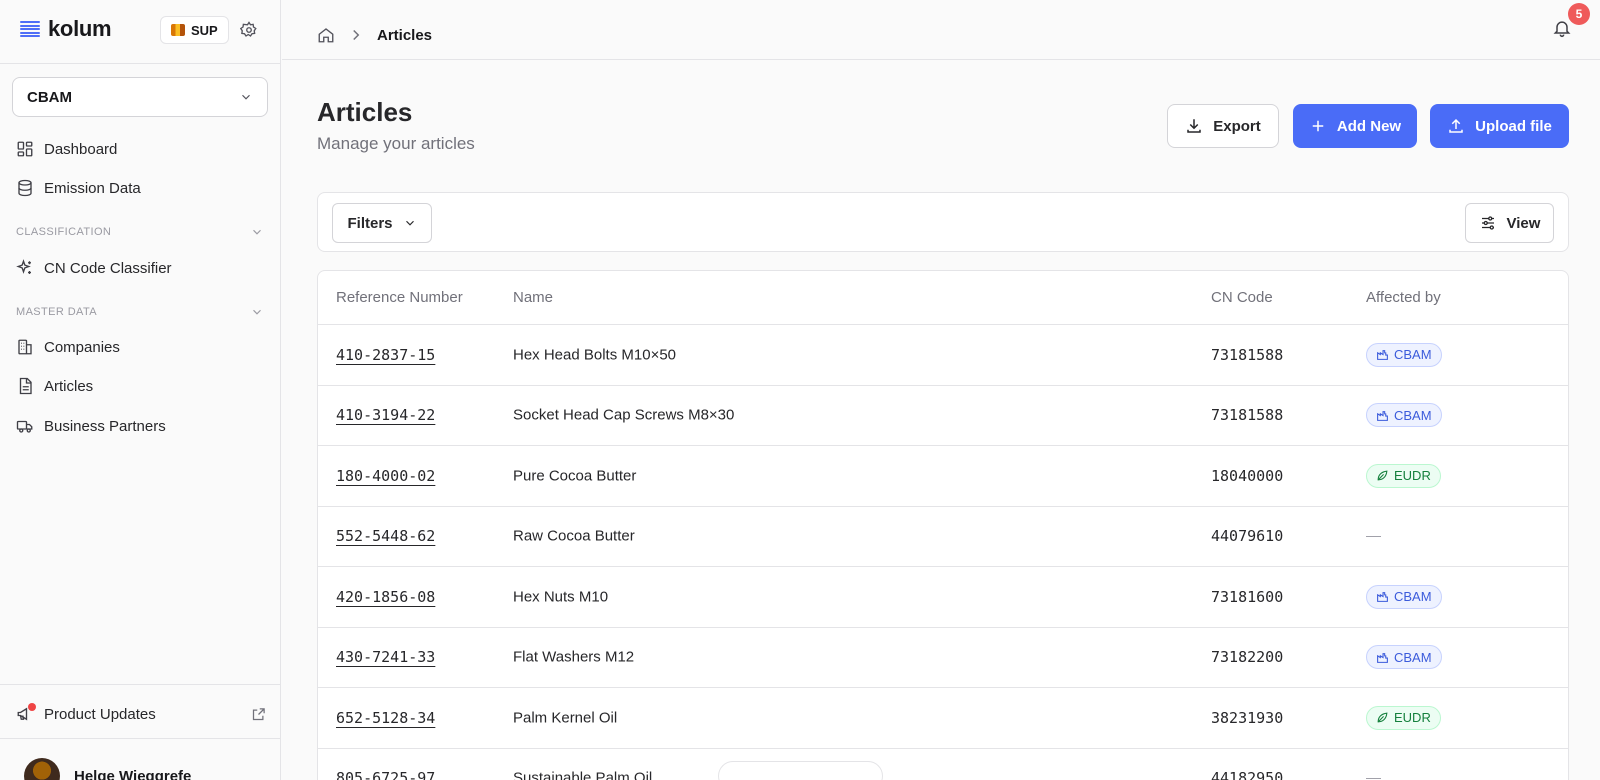 The image size is (1600, 780). I want to click on section-classification: CLASSIFICATION, so click(140, 232).